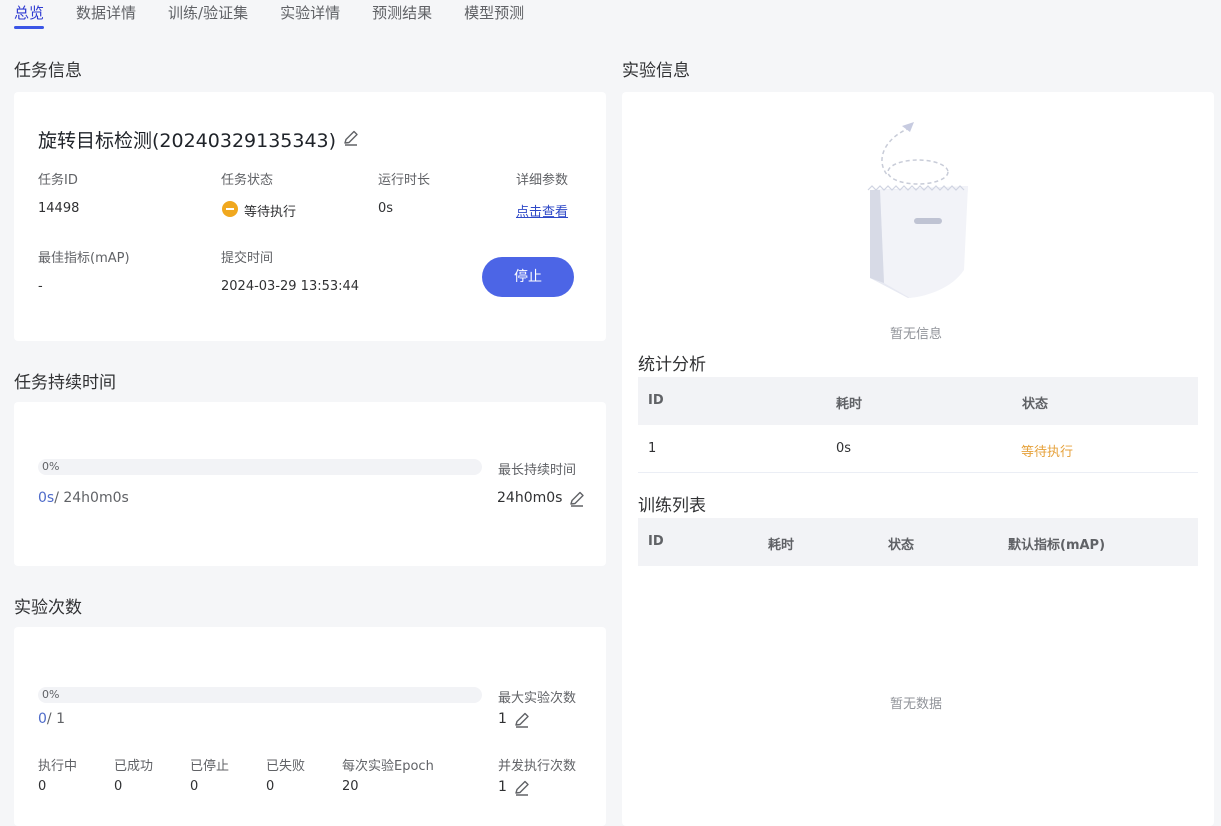  What do you see at coordinates (208, 16) in the screenshot?
I see `tab-train-val-set: 训练/验证集` at bounding box center [208, 16].